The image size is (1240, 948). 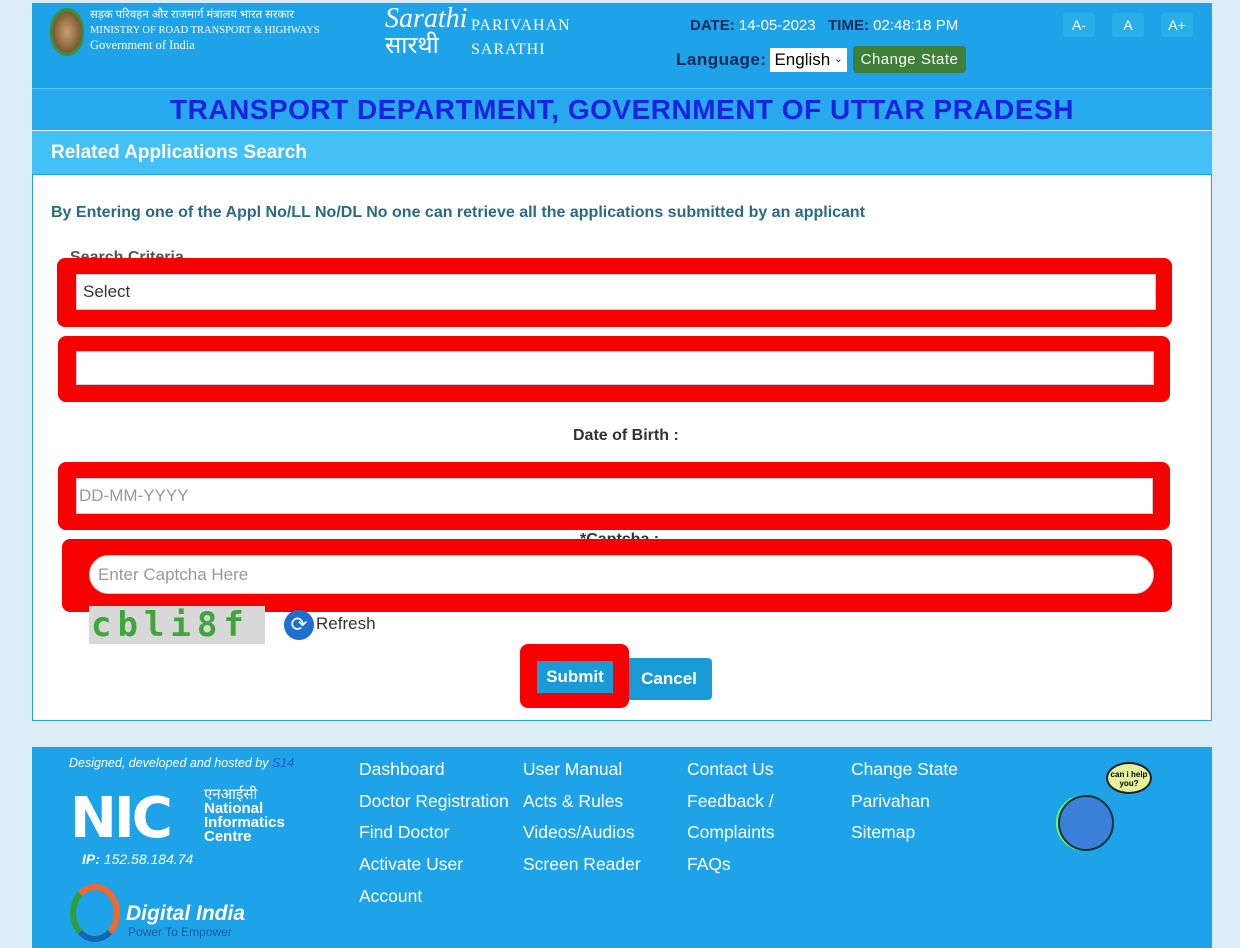 What do you see at coordinates (1086, 823) in the screenshot?
I see `help-bot-icon` at bounding box center [1086, 823].